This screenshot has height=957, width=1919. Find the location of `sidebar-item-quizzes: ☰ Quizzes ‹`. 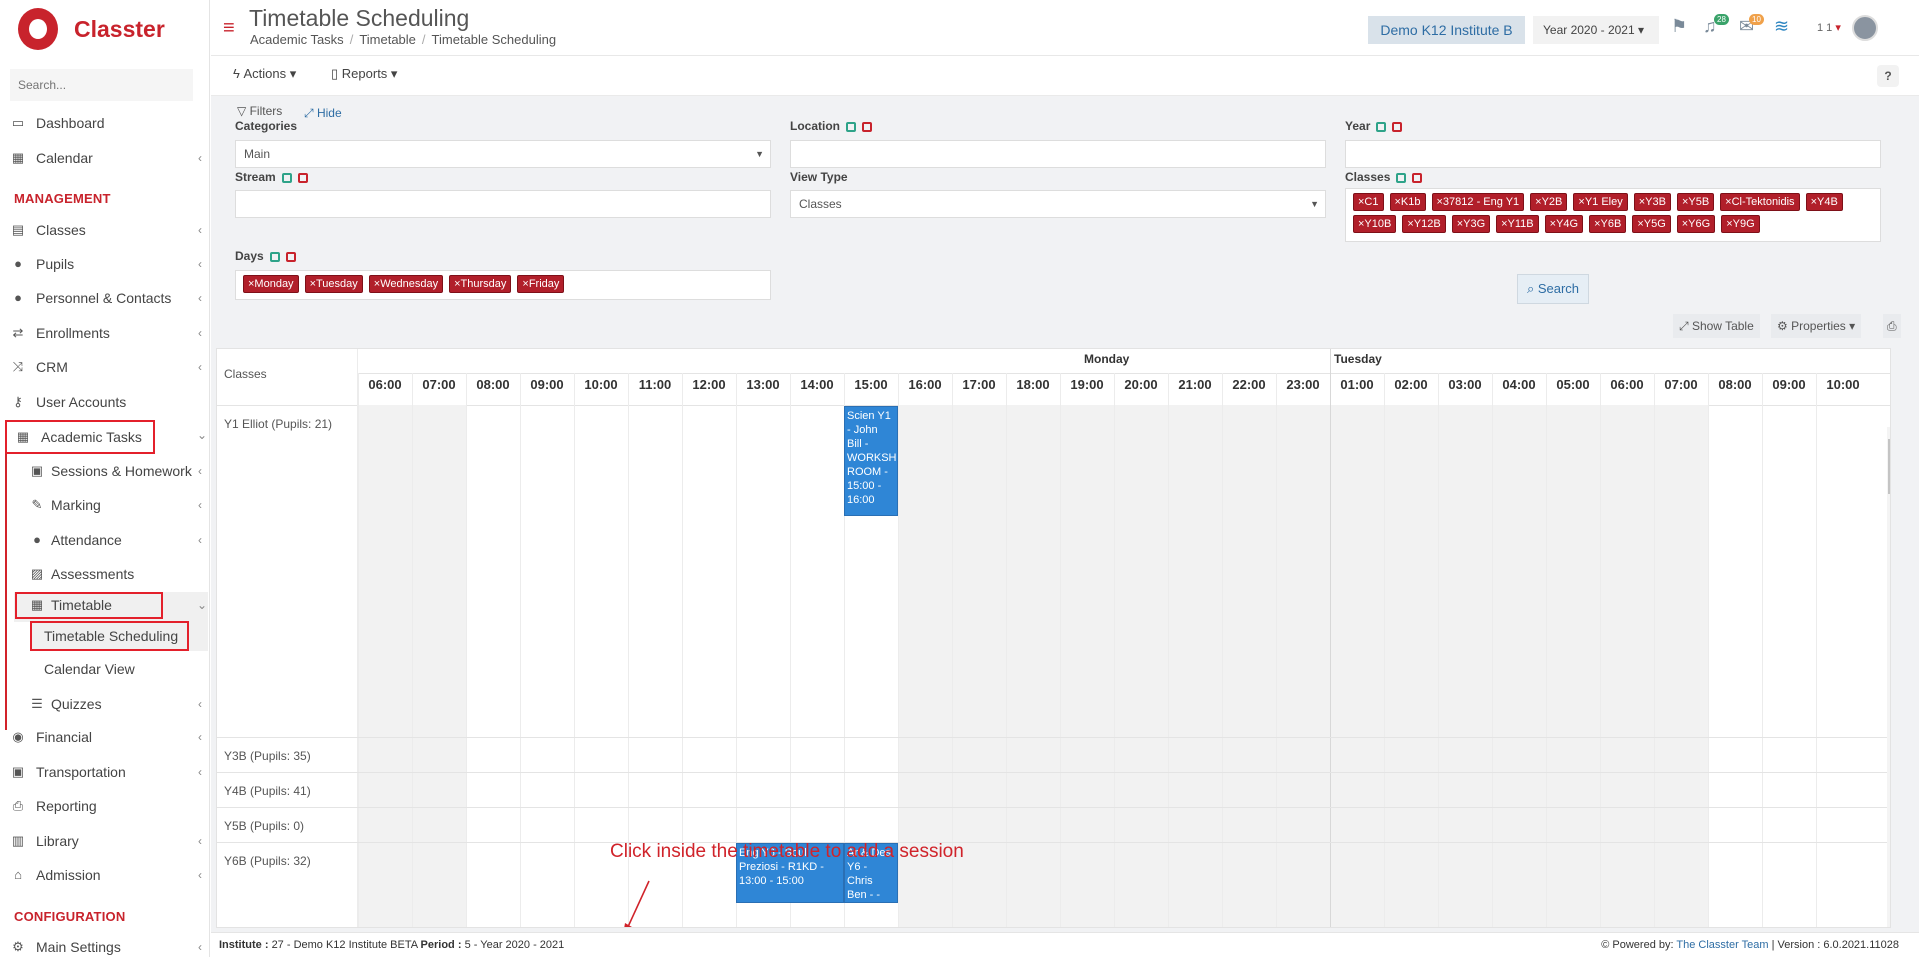

sidebar-item-quizzes: ☰ Quizzes ‹ is located at coordinates (116, 704).